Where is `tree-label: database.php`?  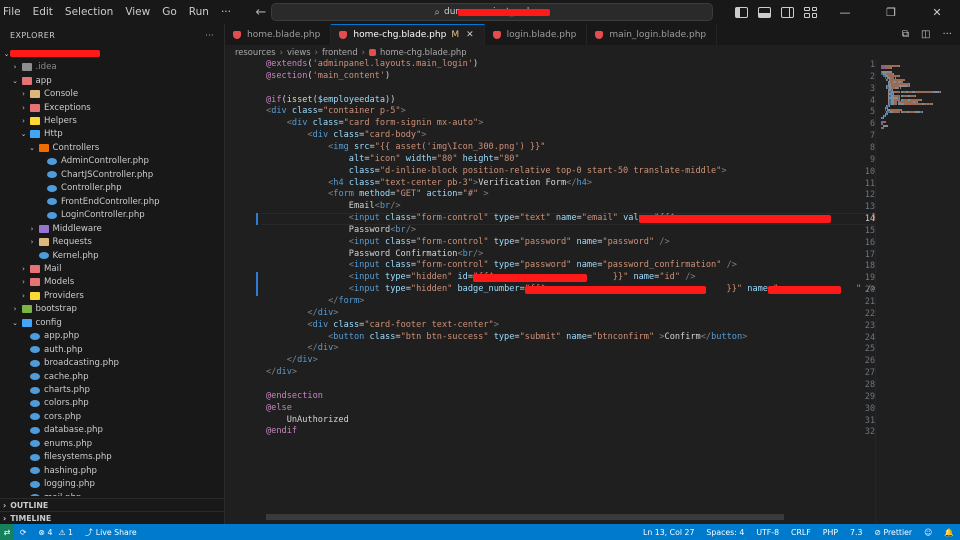 tree-label: database.php is located at coordinates (73, 430).